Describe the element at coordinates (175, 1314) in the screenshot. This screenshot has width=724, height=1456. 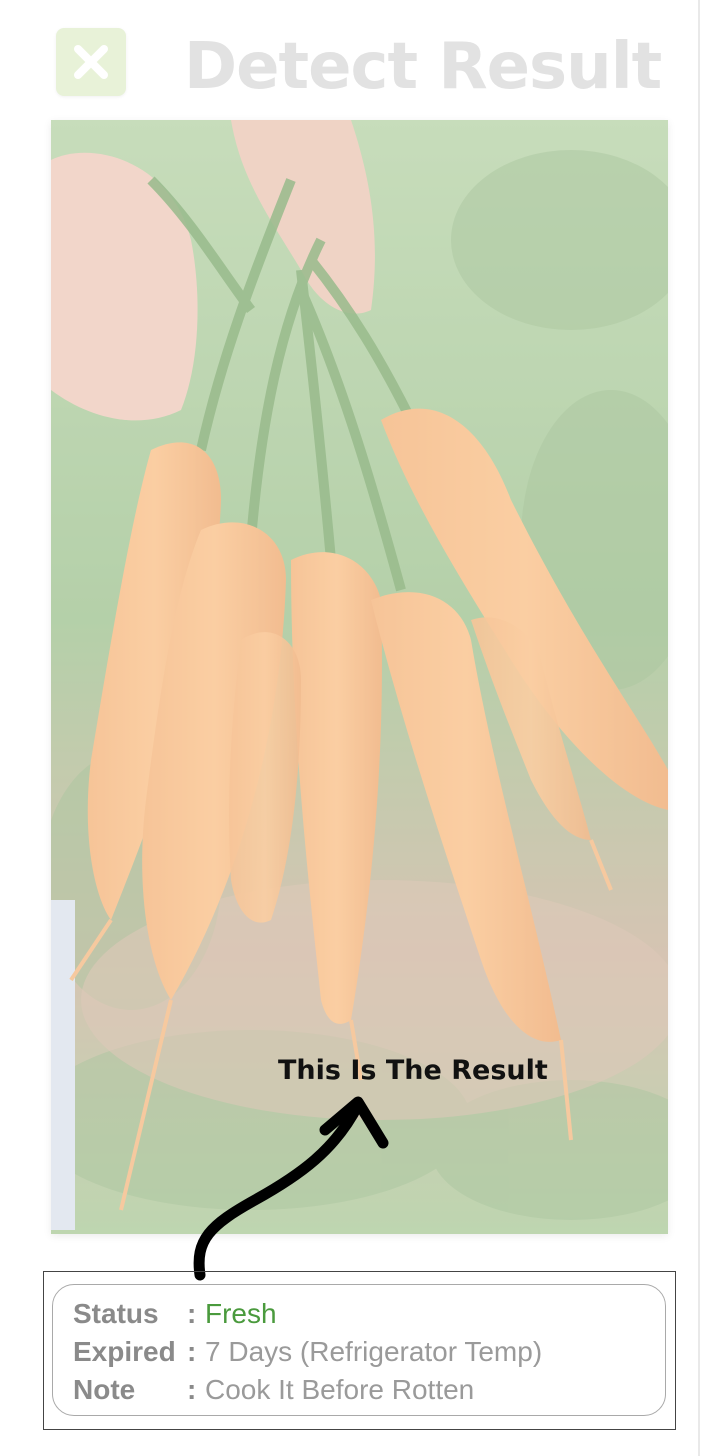
I see `status-row: Status : Fresh` at that location.